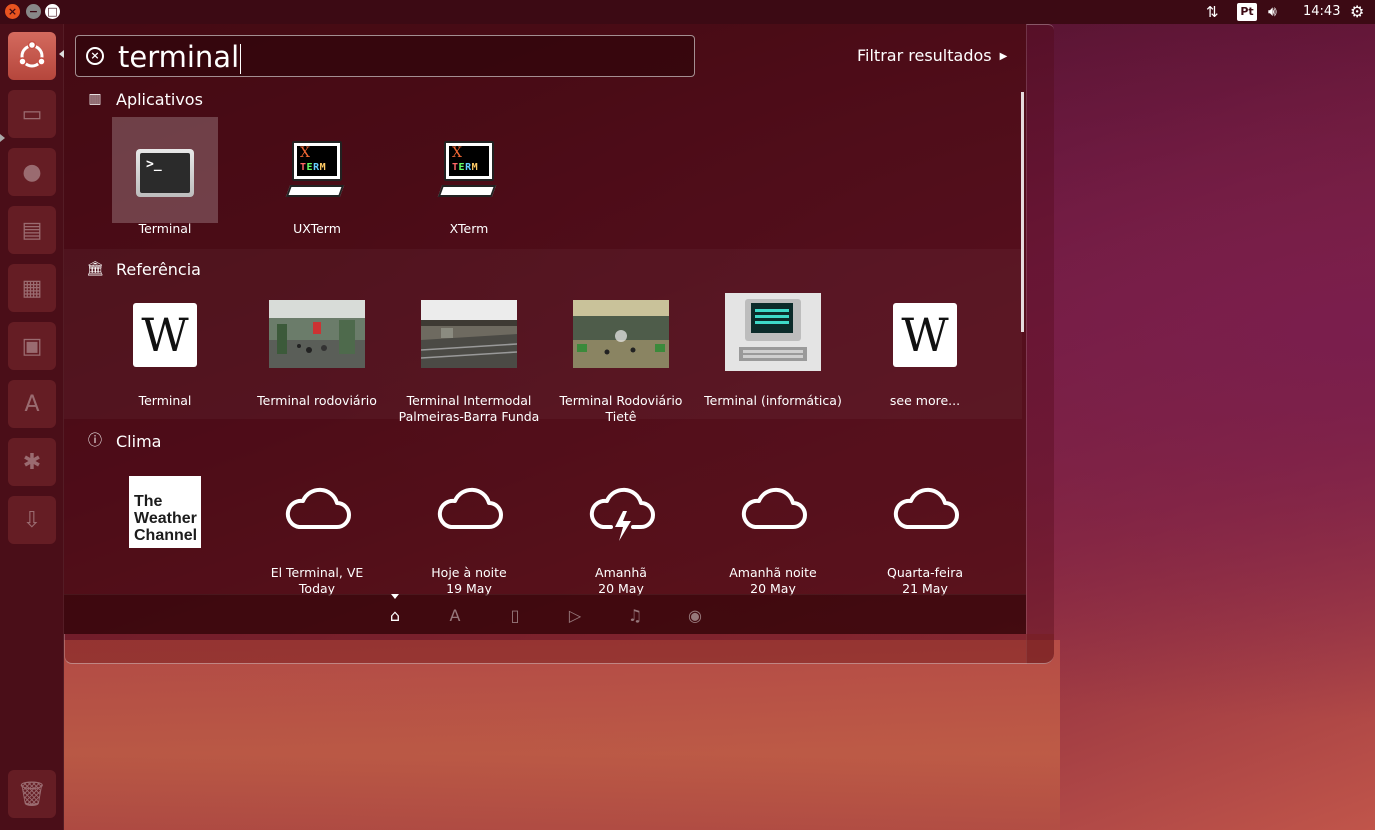 This screenshot has height=830, width=1375. I want to click on result-wikipedia-terminal: W Terminal, so click(165, 353).